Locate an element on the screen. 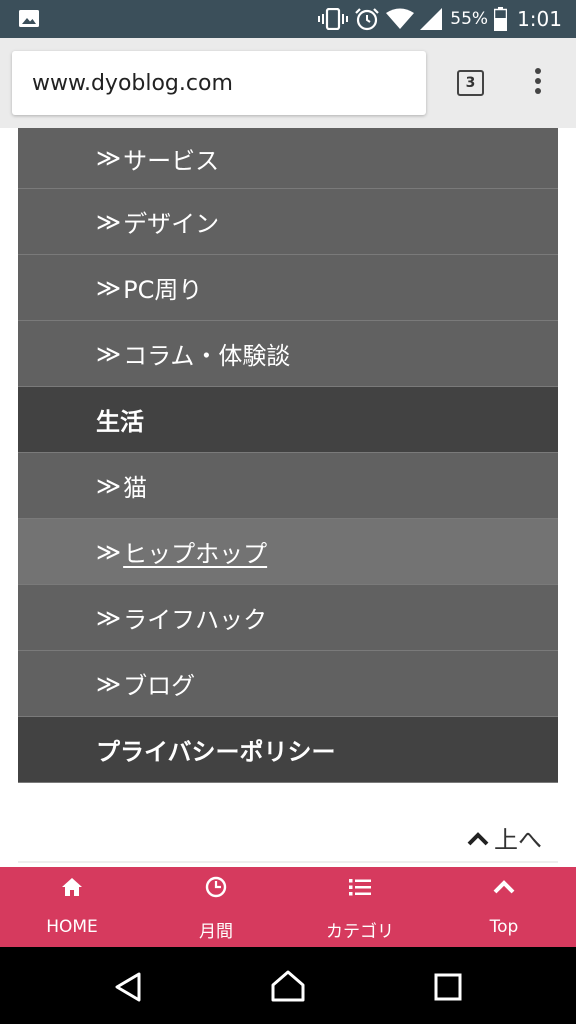  browser-toolbar: www.dyoblog.com 3 is located at coordinates (288, 83).